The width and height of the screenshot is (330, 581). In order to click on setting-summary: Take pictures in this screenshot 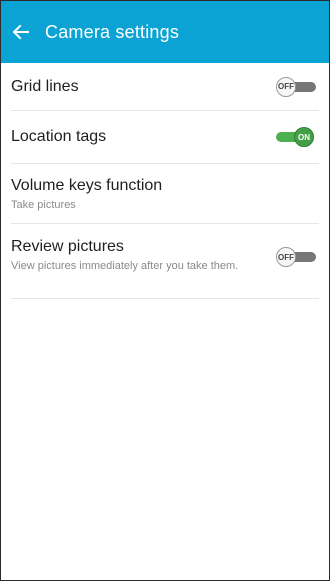, I will do `click(43, 204)`.